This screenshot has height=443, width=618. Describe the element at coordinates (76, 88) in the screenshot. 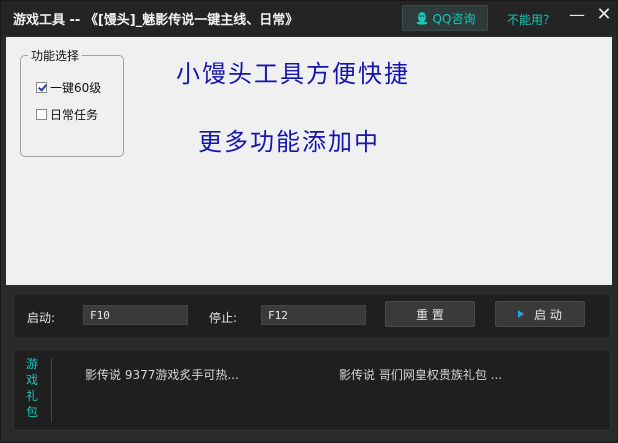

I see `checkbox-level60-label: 一键60级` at that location.